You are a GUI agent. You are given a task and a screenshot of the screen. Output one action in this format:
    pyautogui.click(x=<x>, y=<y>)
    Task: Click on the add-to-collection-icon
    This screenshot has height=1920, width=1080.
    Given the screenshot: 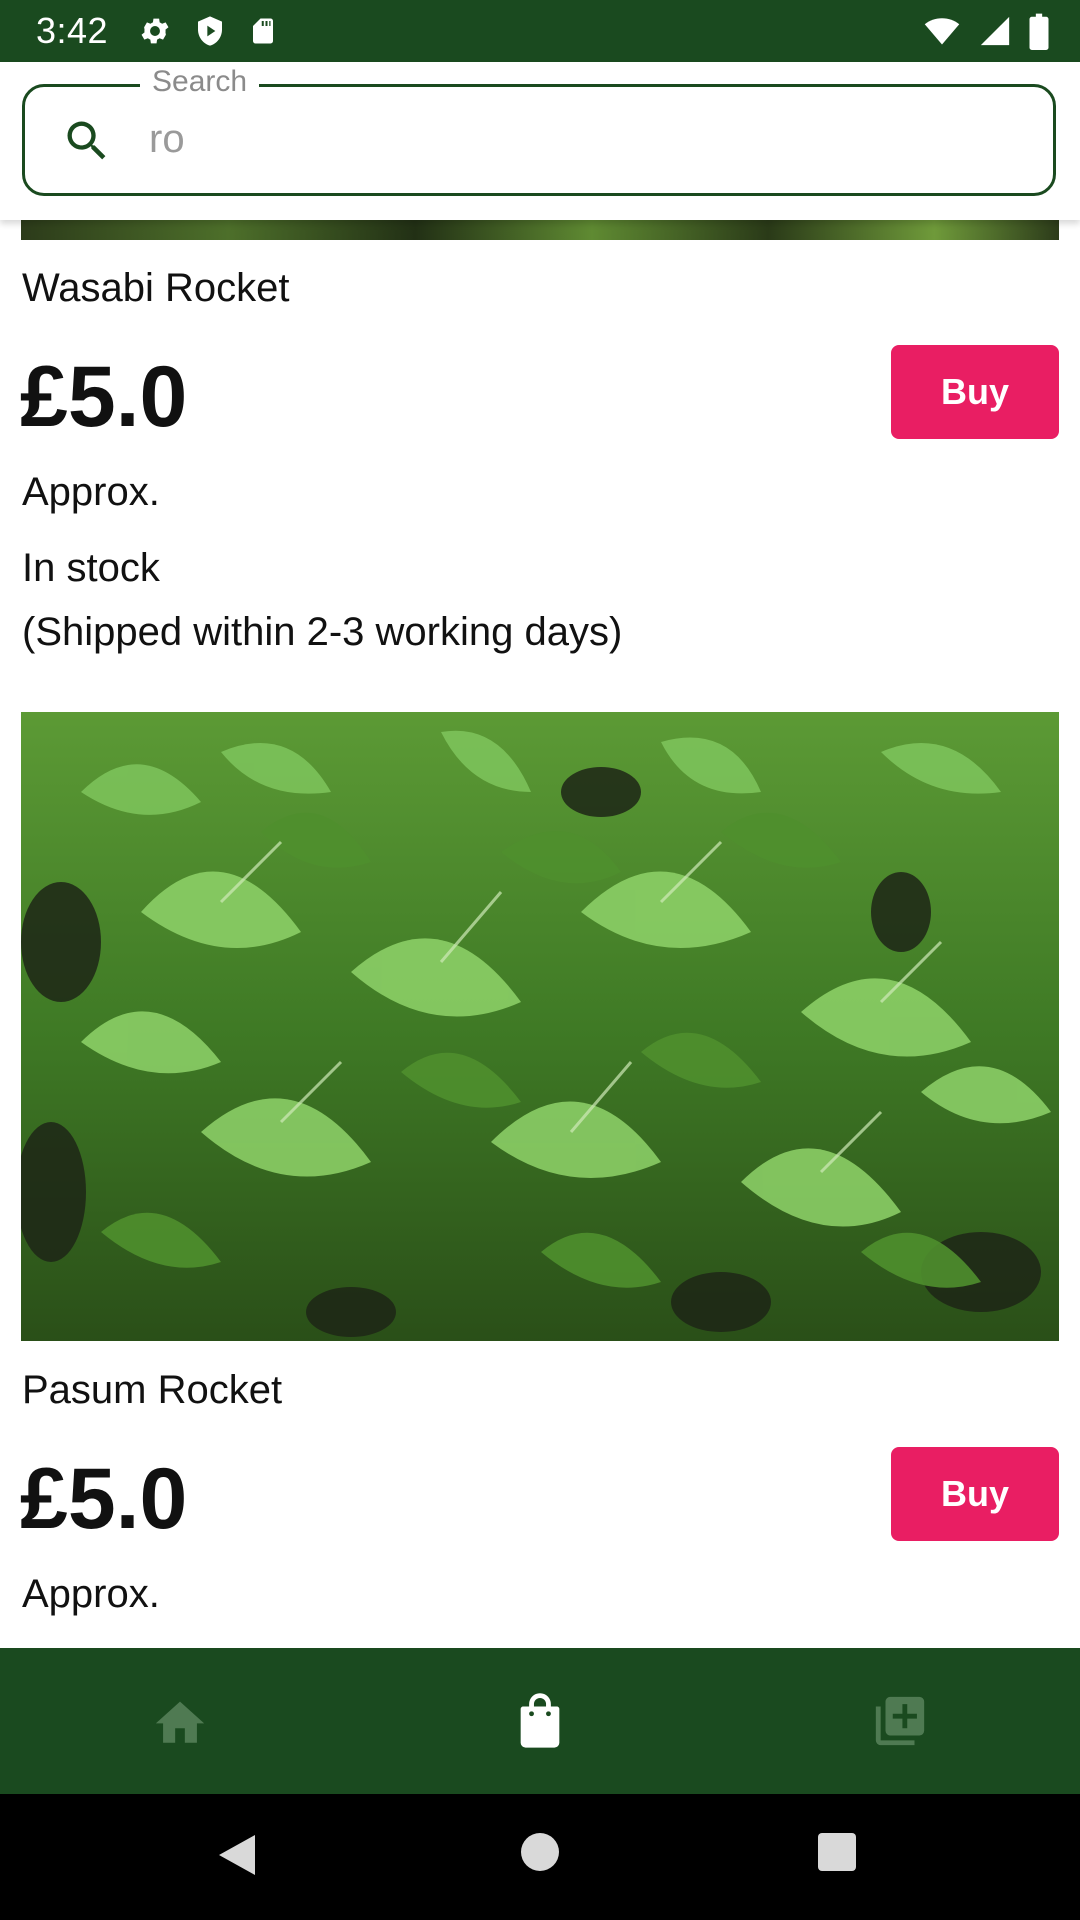 What is the action you would take?
    pyautogui.click(x=900, y=1721)
    